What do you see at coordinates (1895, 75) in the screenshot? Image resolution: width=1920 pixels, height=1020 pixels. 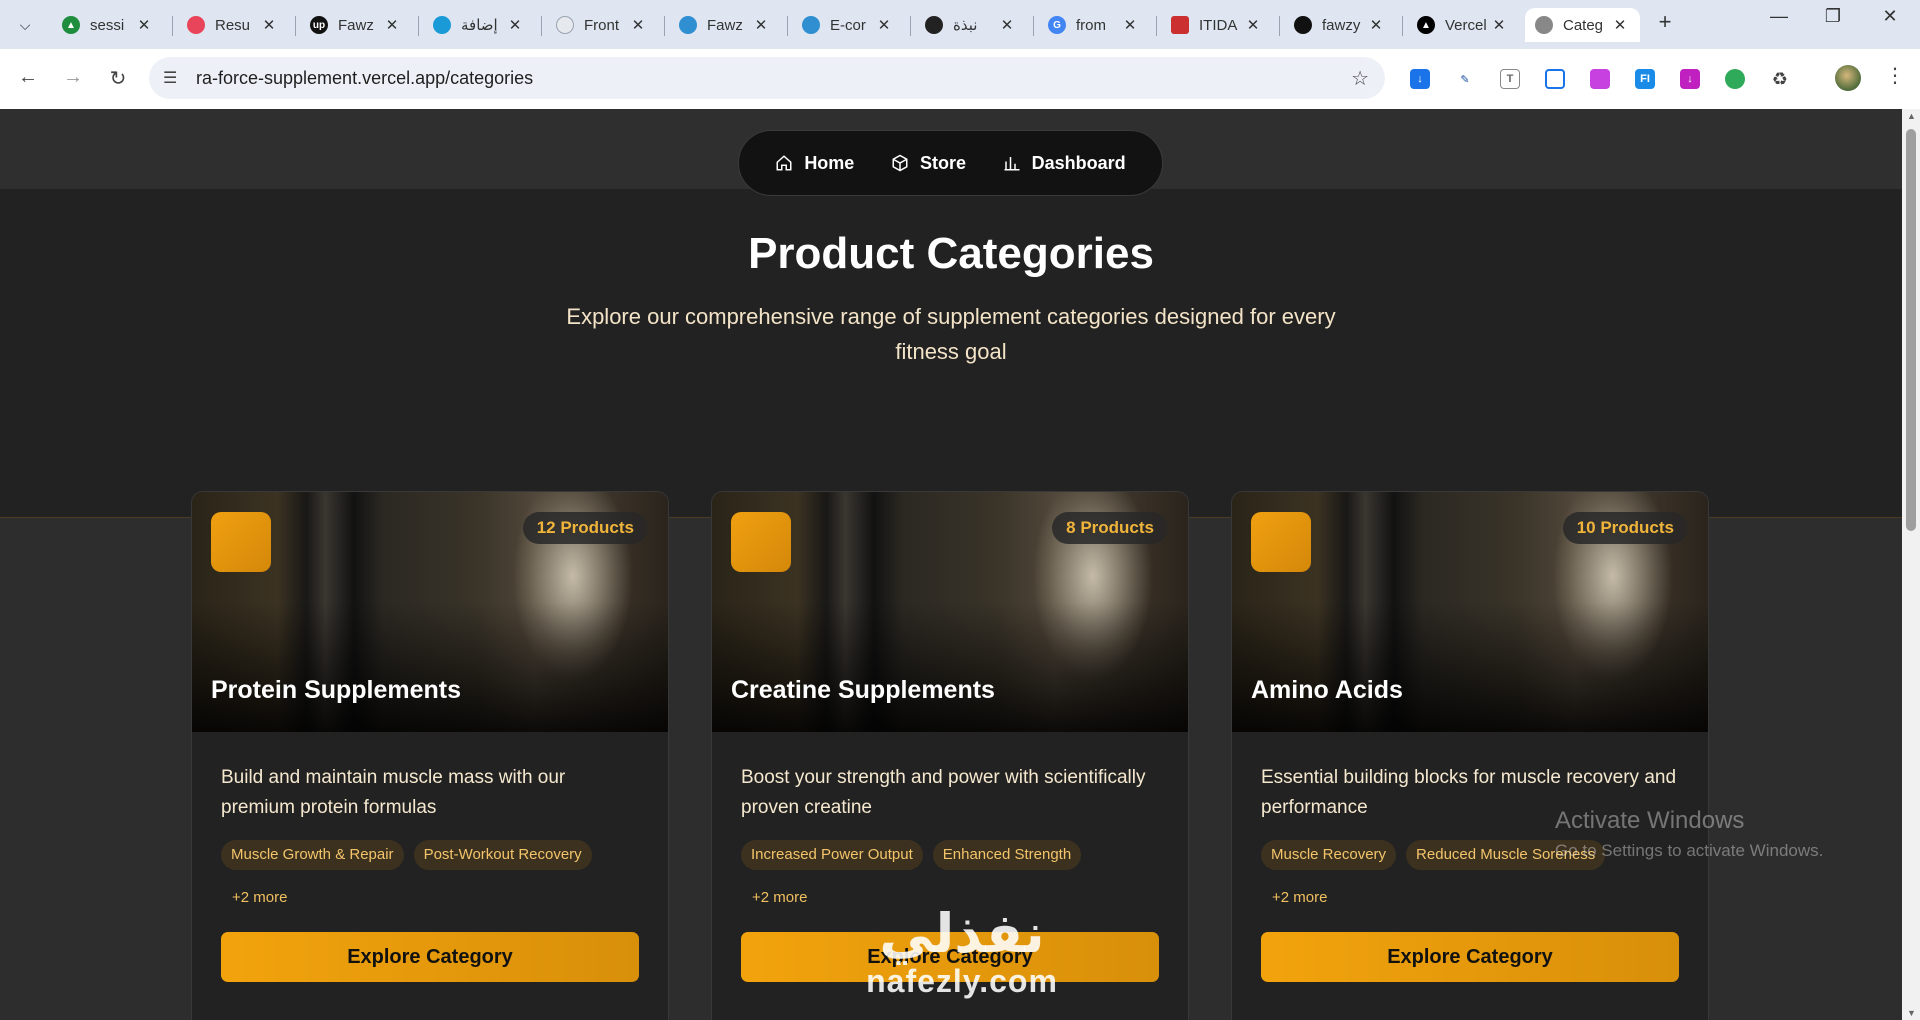 I see `browser-menu-icon: ⋮` at bounding box center [1895, 75].